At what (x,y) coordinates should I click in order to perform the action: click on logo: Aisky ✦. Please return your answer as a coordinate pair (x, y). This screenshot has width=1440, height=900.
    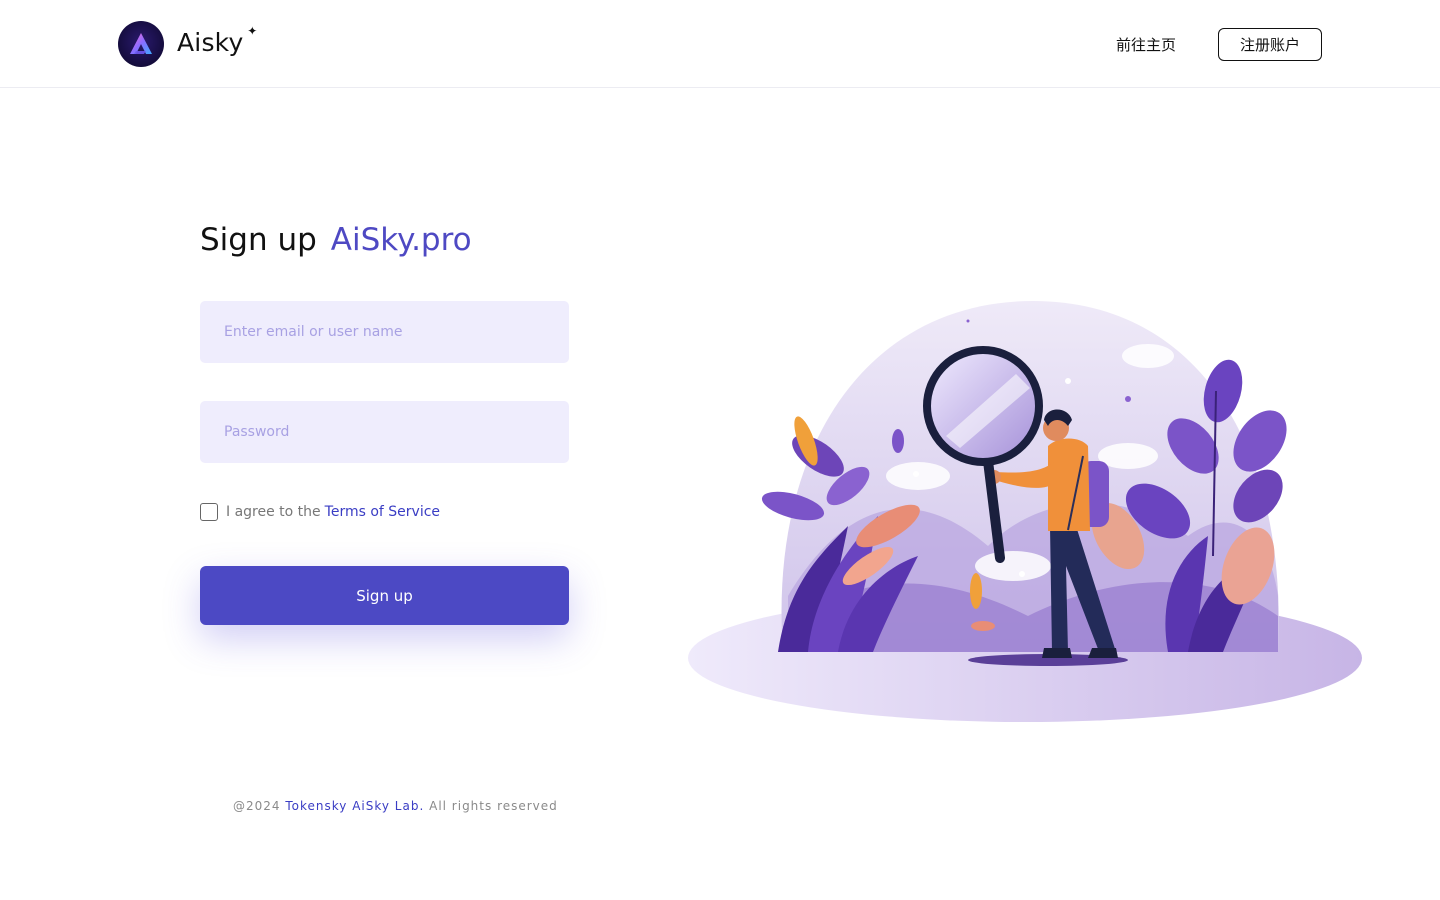
    Looking at the image, I should click on (188, 44).